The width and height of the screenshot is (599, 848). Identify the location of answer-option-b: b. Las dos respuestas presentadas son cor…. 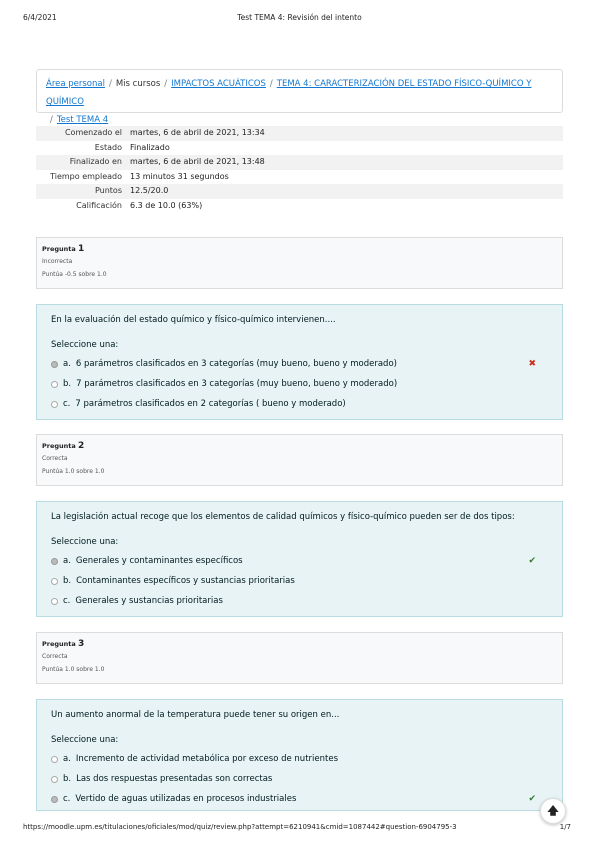
(299, 779).